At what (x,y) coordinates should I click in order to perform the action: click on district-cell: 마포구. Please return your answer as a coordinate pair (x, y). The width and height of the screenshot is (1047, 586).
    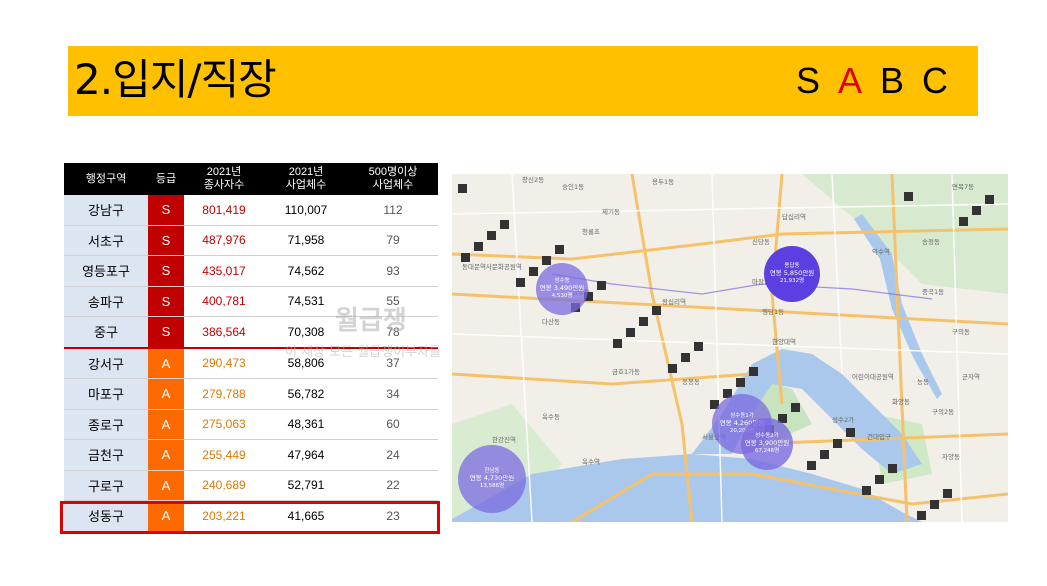
    Looking at the image, I should click on (106, 394).